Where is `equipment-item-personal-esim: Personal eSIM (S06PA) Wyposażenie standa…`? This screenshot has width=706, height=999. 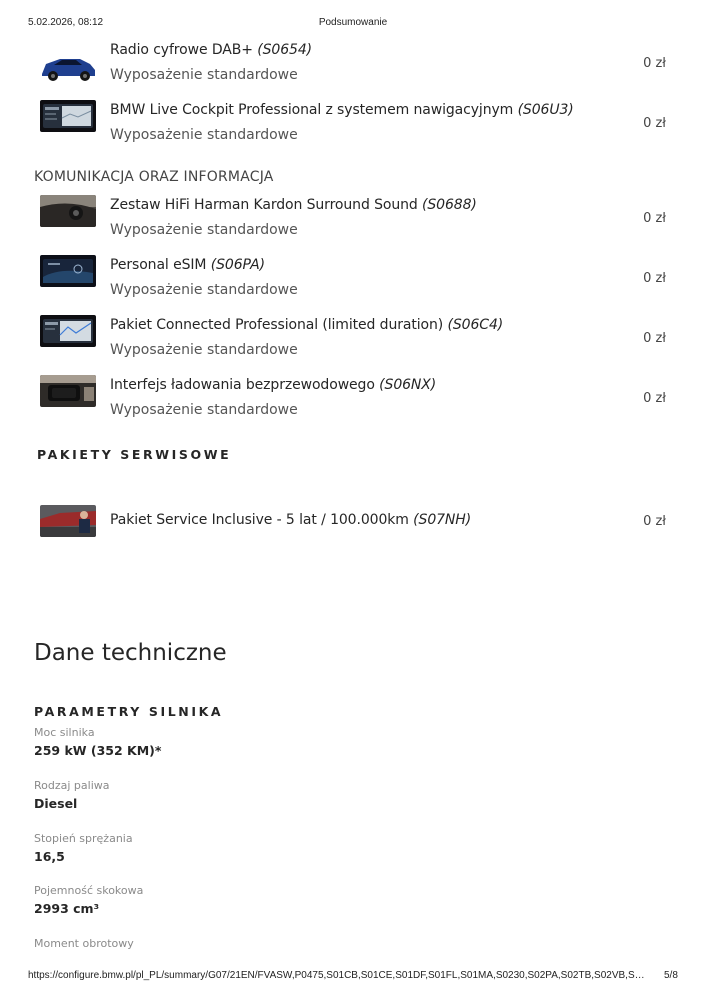 equipment-item-personal-esim: Personal eSIM (S06PA) Wyposażenie standa… is located at coordinates (353, 281).